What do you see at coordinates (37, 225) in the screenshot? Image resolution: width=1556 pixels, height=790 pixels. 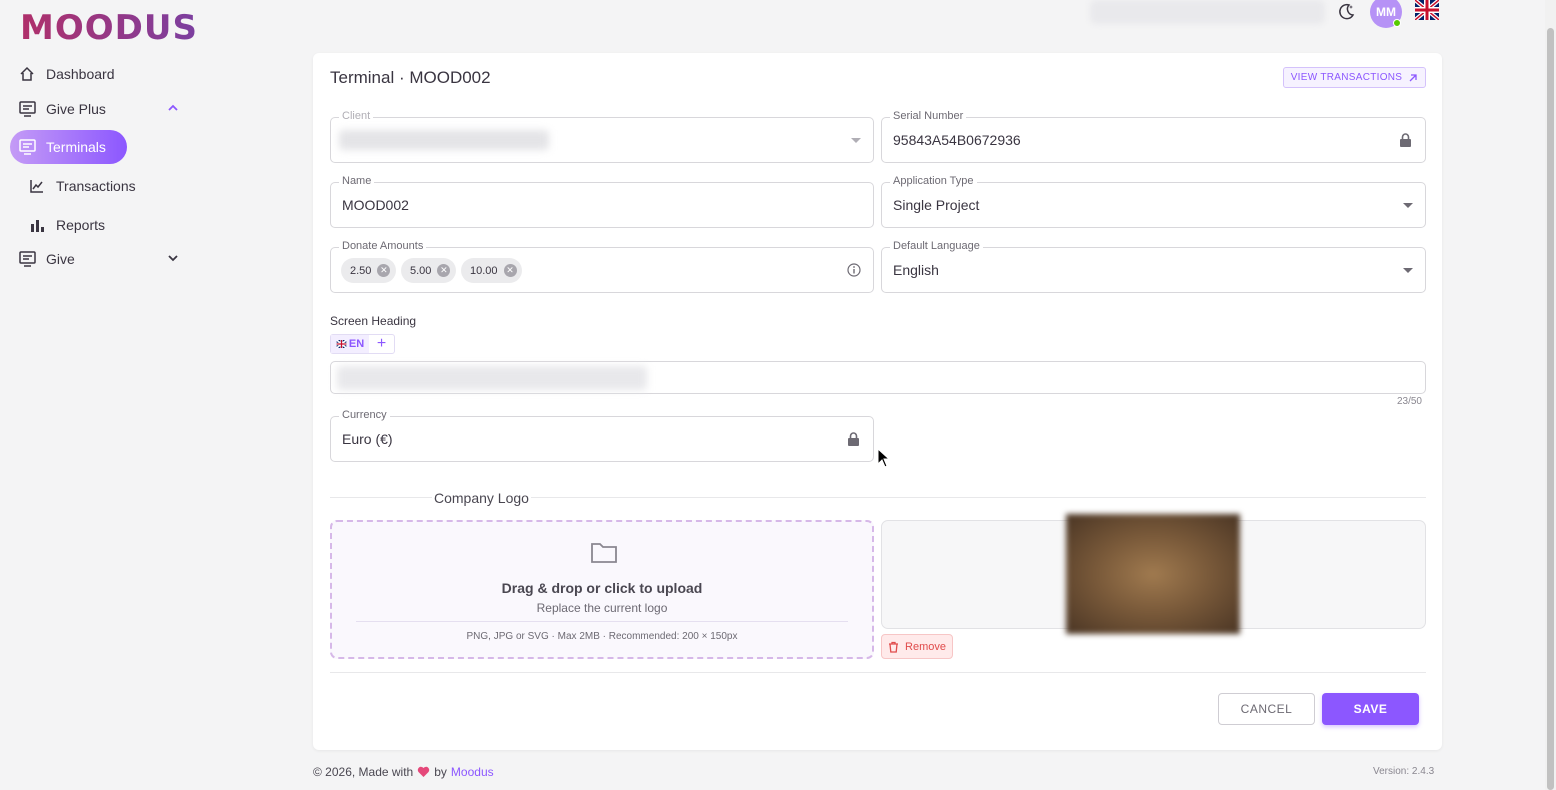 I see `bar-chart-icon` at bounding box center [37, 225].